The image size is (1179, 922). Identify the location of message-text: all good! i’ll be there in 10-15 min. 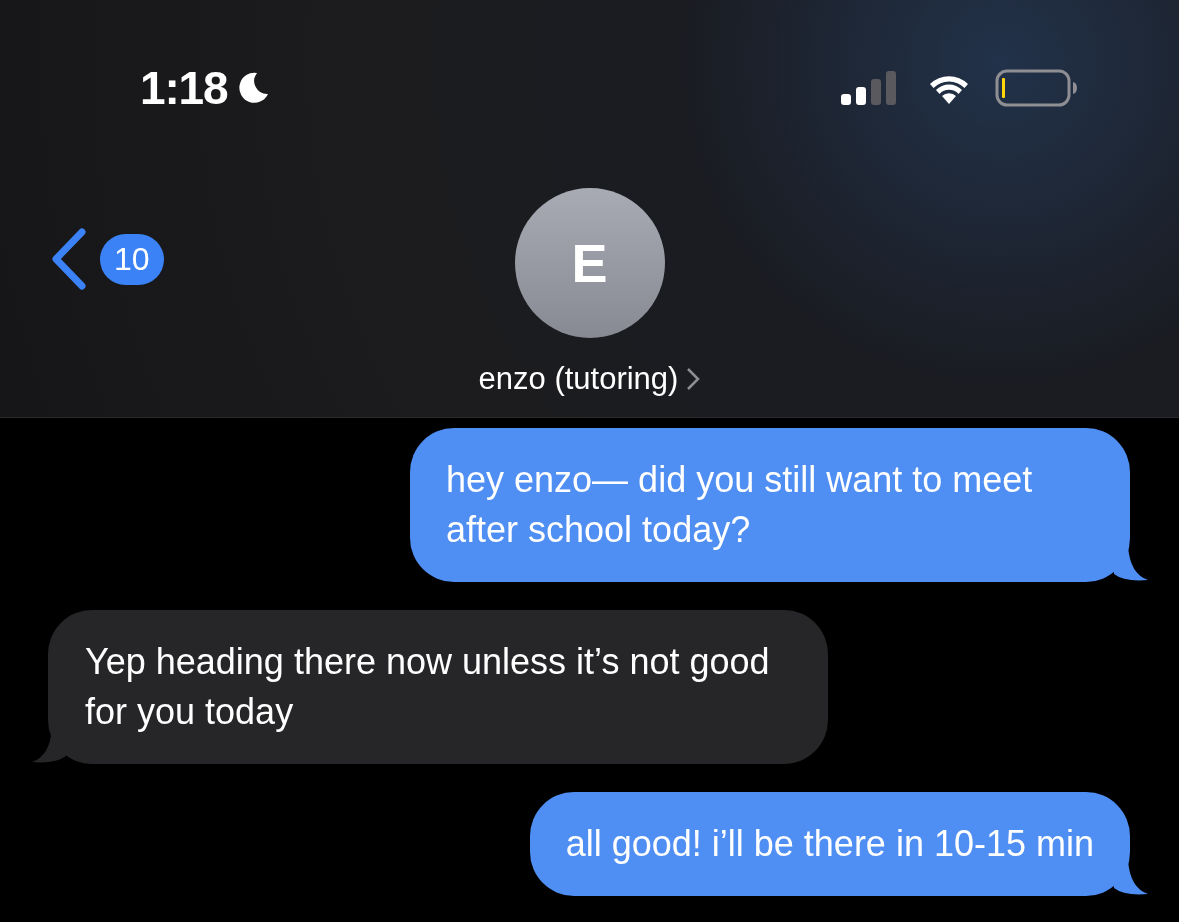
(829, 844).